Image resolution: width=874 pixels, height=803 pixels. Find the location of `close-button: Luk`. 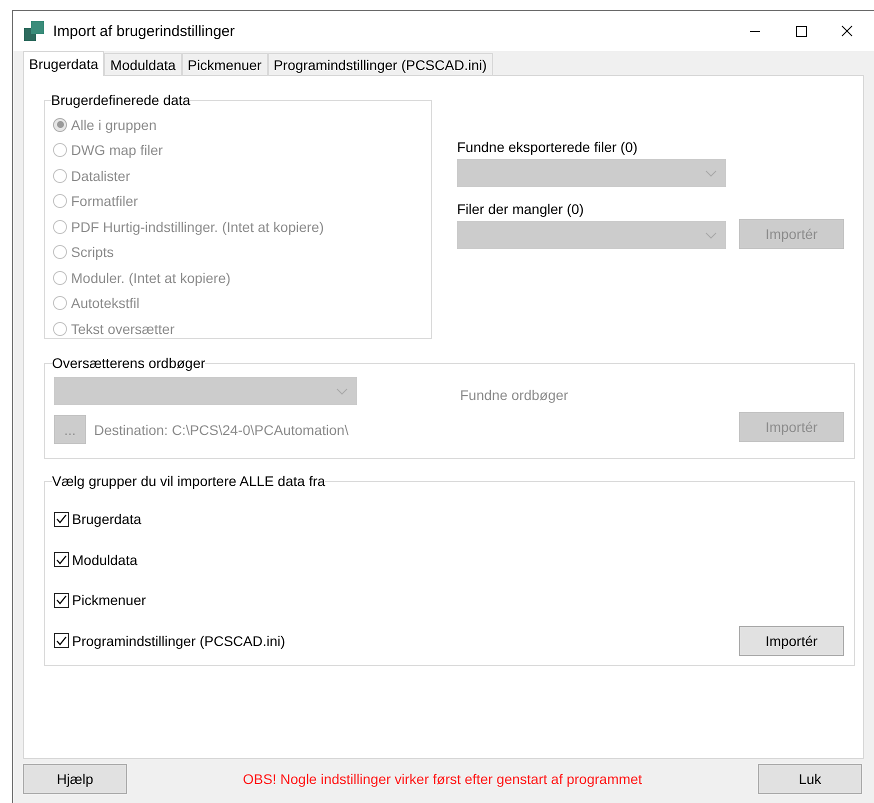

close-button: Luk is located at coordinates (810, 779).